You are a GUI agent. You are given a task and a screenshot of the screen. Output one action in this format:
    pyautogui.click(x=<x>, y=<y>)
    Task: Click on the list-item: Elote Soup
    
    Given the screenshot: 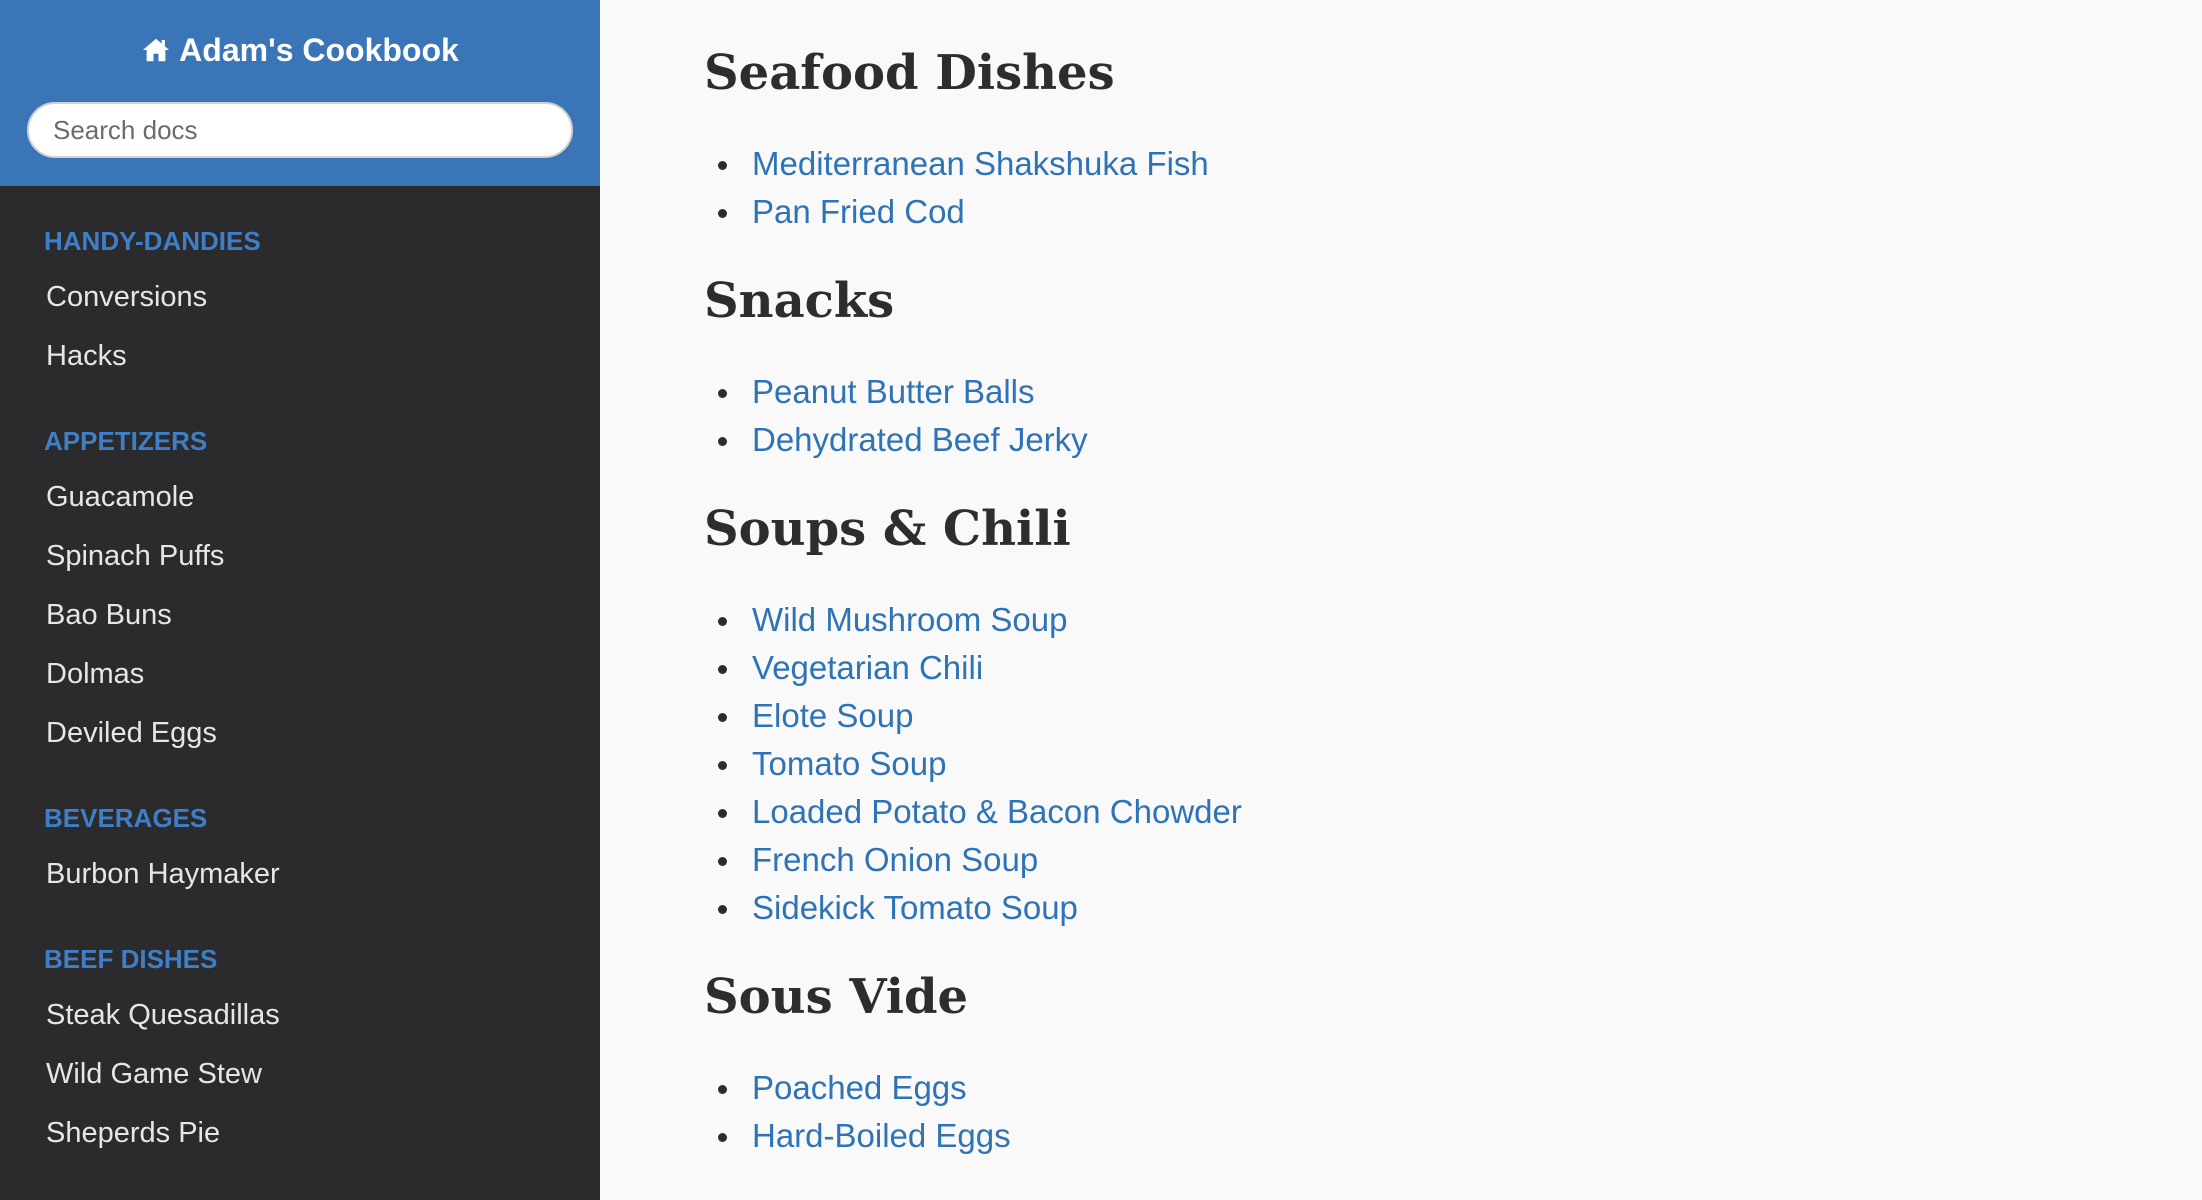 What is the action you would take?
    pyautogui.click(x=1453, y=716)
    